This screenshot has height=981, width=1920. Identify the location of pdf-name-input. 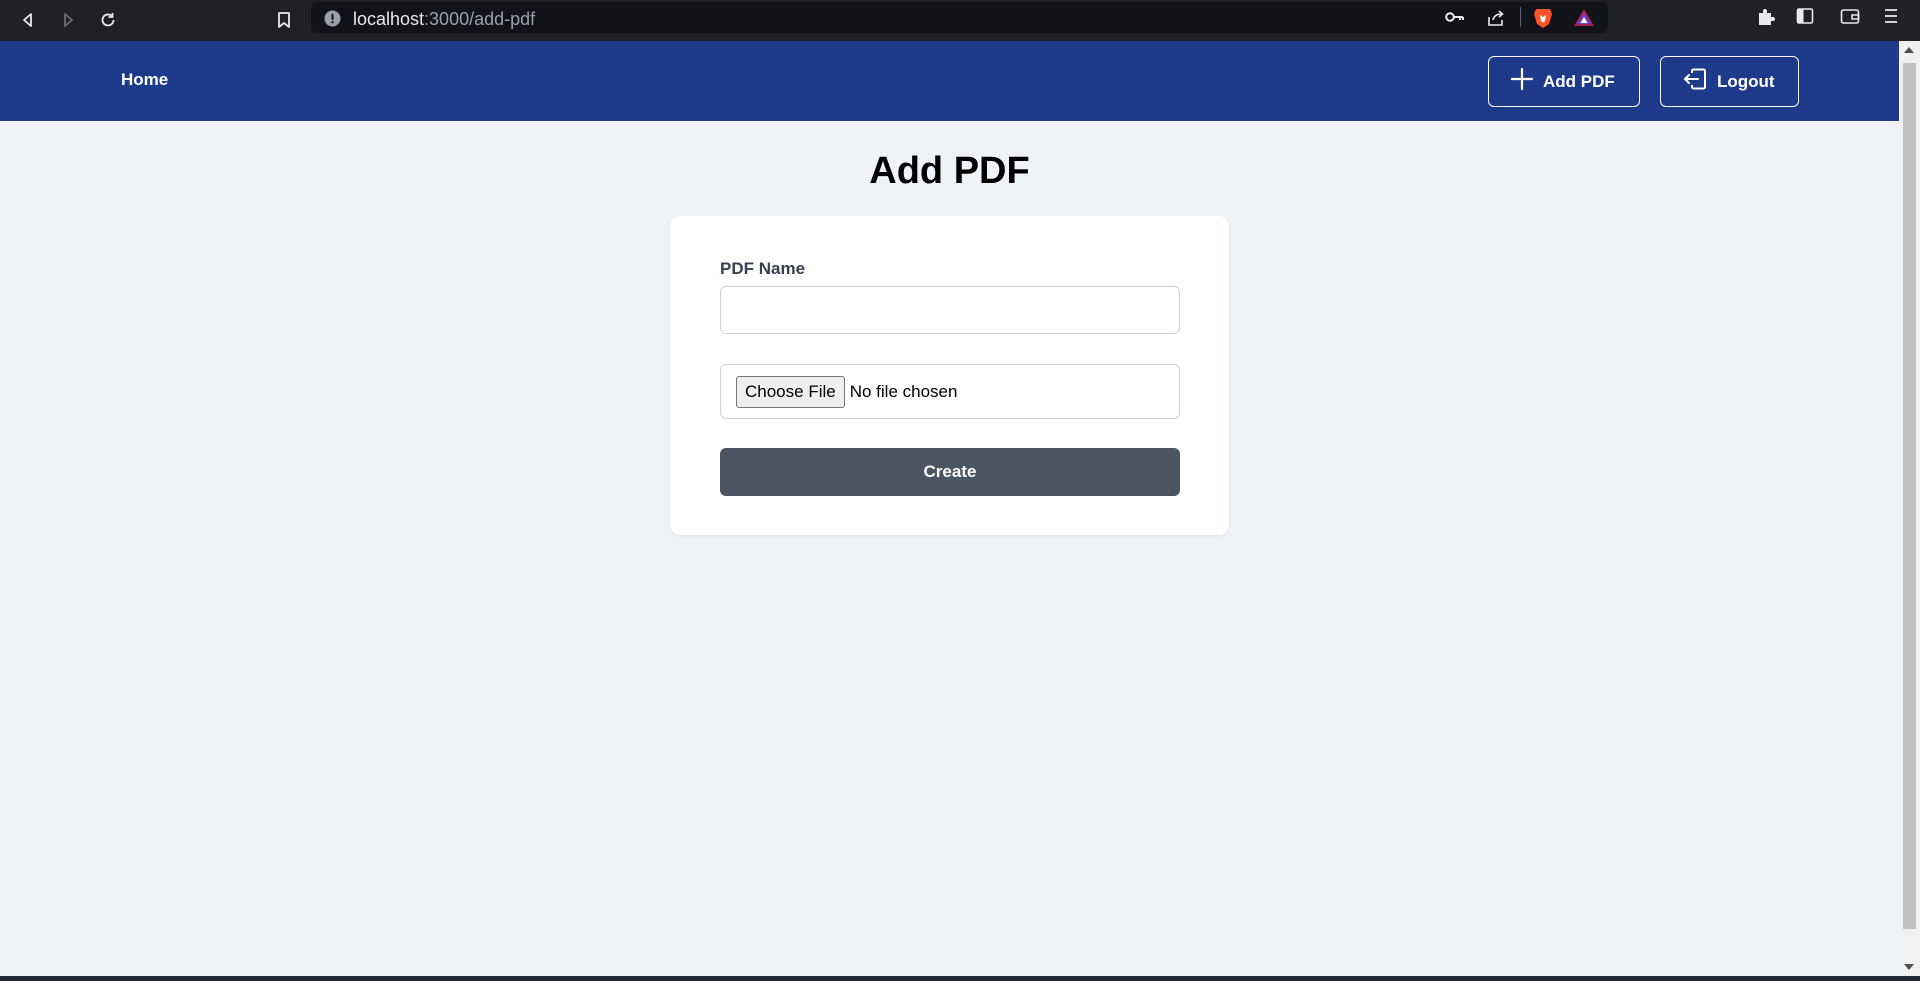
(950, 310).